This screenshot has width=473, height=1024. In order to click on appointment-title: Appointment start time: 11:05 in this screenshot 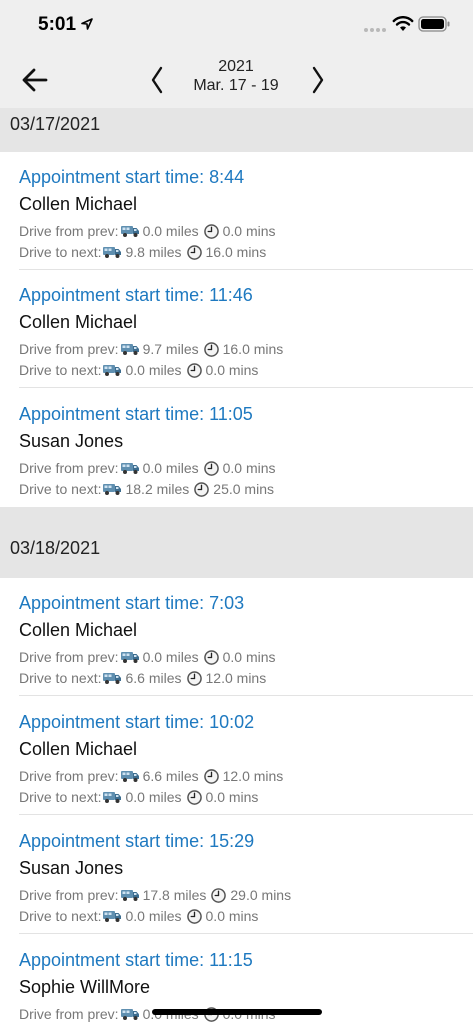, I will do `click(136, 414)`.